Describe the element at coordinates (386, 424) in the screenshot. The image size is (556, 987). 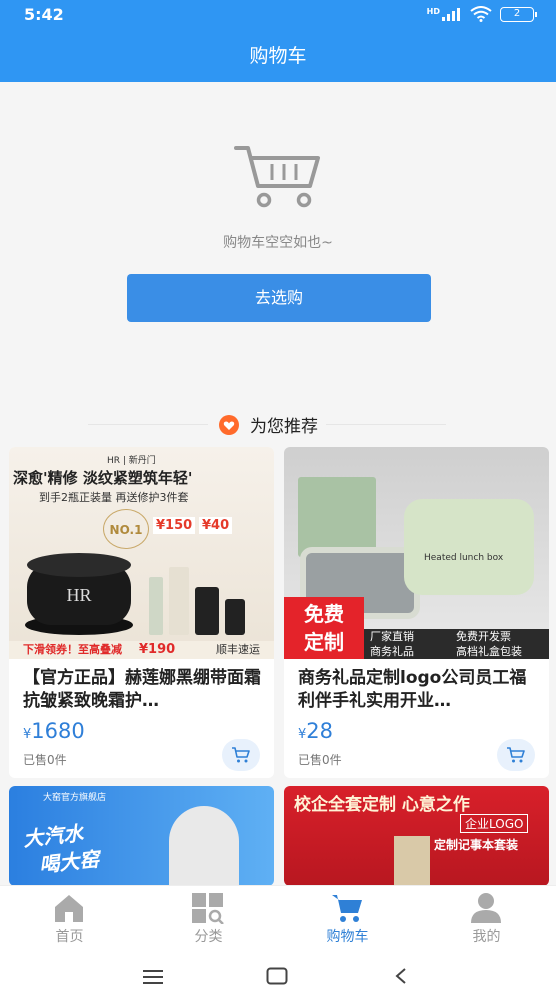
I see `divider-right` at that location.